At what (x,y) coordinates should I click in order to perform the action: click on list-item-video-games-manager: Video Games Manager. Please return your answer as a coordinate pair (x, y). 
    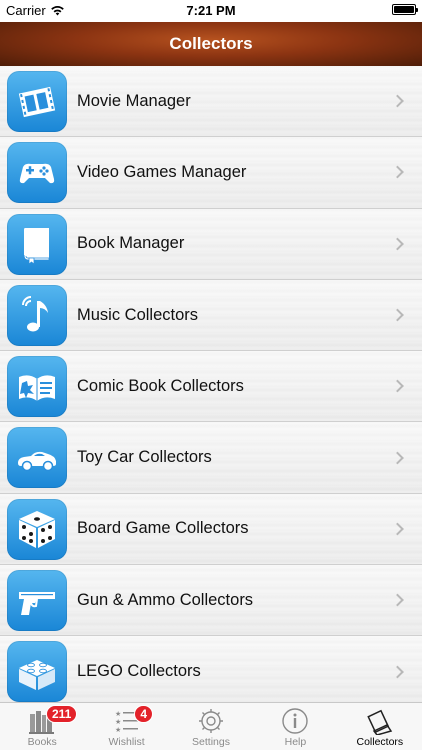
    Looking at the image, I should click on (211, 173).